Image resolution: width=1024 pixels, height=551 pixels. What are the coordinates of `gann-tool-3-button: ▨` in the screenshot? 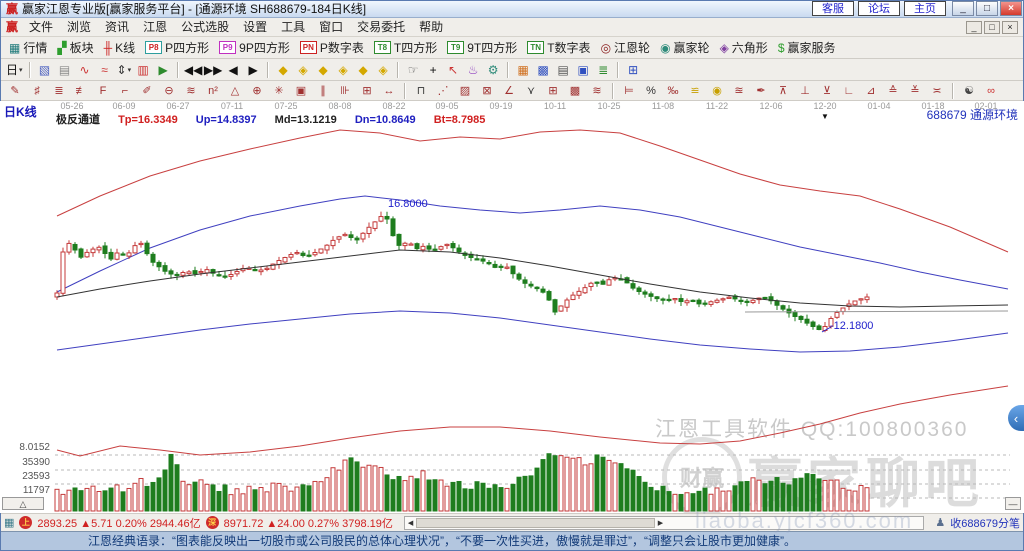 It's located at (465, 91).